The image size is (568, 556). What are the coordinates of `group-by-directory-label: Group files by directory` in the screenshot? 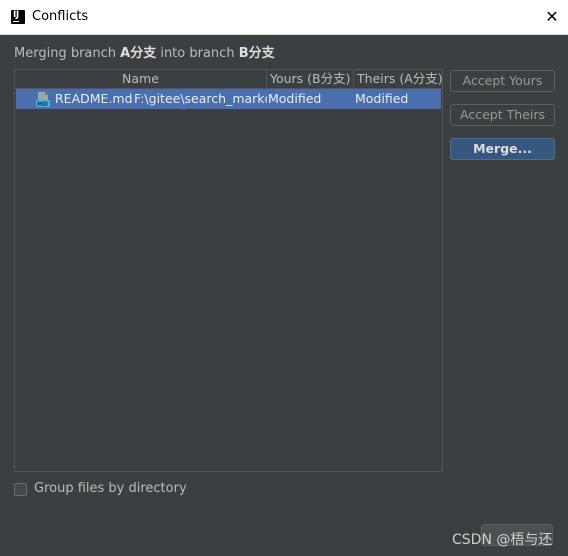 It's located at (110, 488).